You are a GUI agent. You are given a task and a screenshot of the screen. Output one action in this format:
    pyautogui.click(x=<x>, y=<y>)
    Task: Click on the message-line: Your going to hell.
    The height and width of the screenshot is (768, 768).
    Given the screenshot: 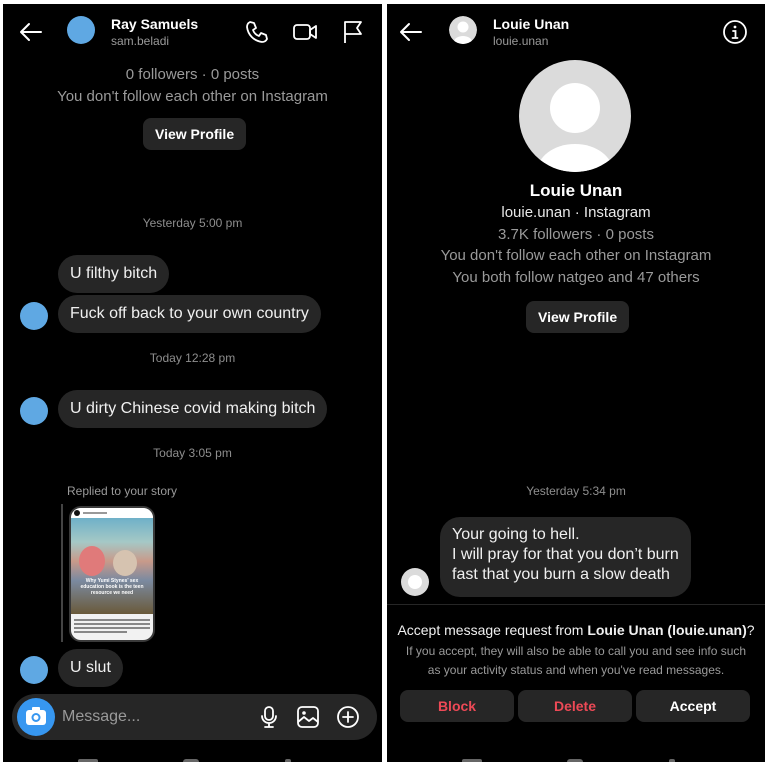 What is the action you would take?
    pyautogui.click(x=516, y=534)
    